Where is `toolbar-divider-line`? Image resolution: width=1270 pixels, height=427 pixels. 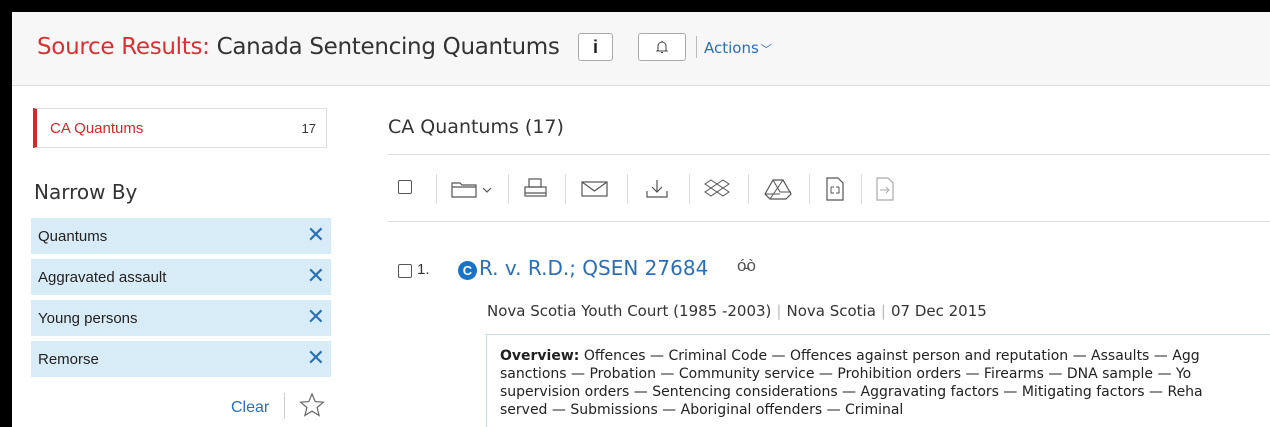
toolbar-divider-line is located at coordinates (829, 221).